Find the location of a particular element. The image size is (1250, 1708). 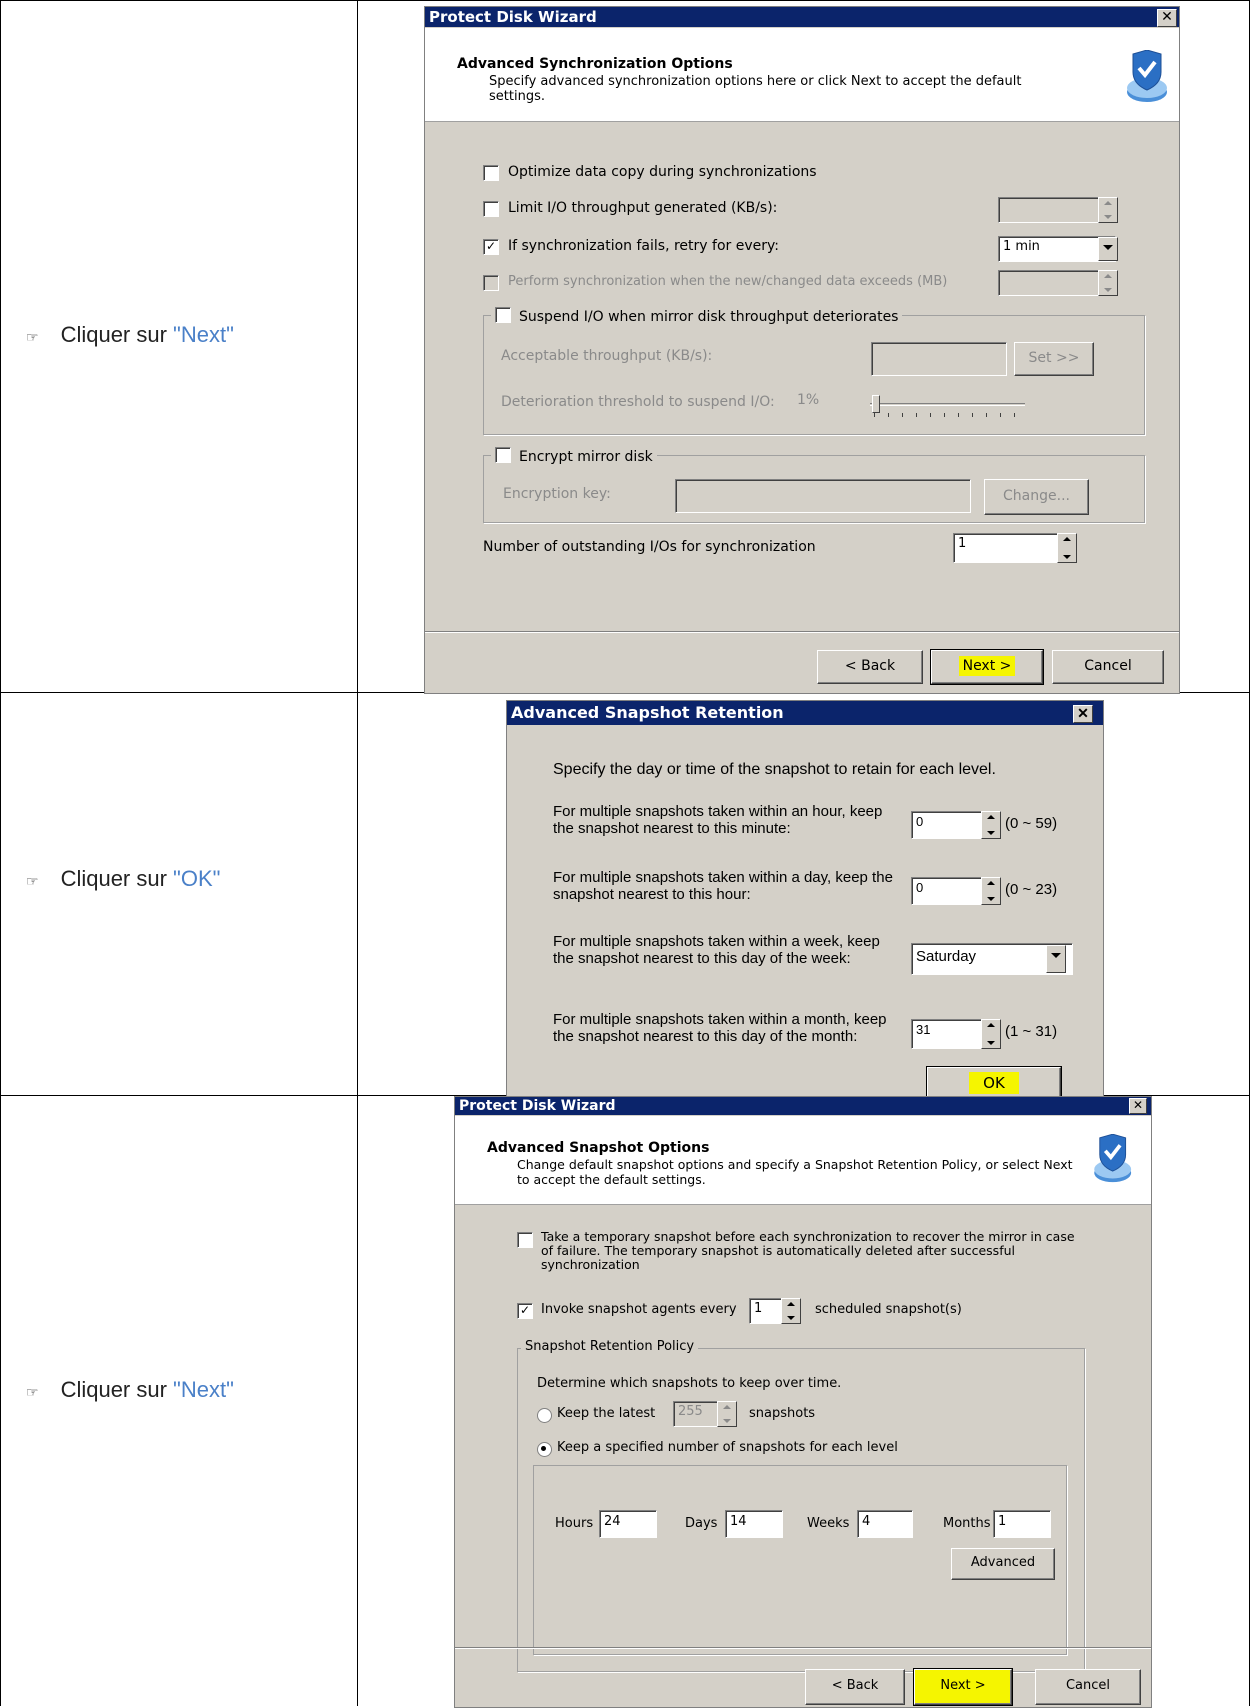

perform-sync-checkbox is located at coordinates (491, 283).